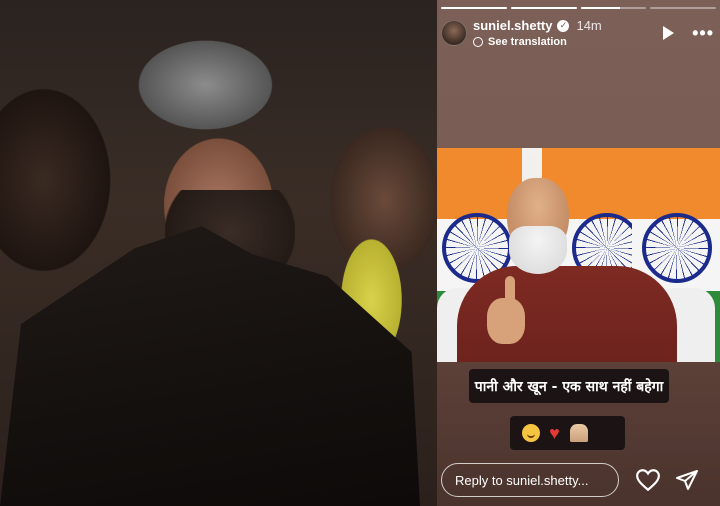  I want to click on speaker-hand, so click(506, 321).